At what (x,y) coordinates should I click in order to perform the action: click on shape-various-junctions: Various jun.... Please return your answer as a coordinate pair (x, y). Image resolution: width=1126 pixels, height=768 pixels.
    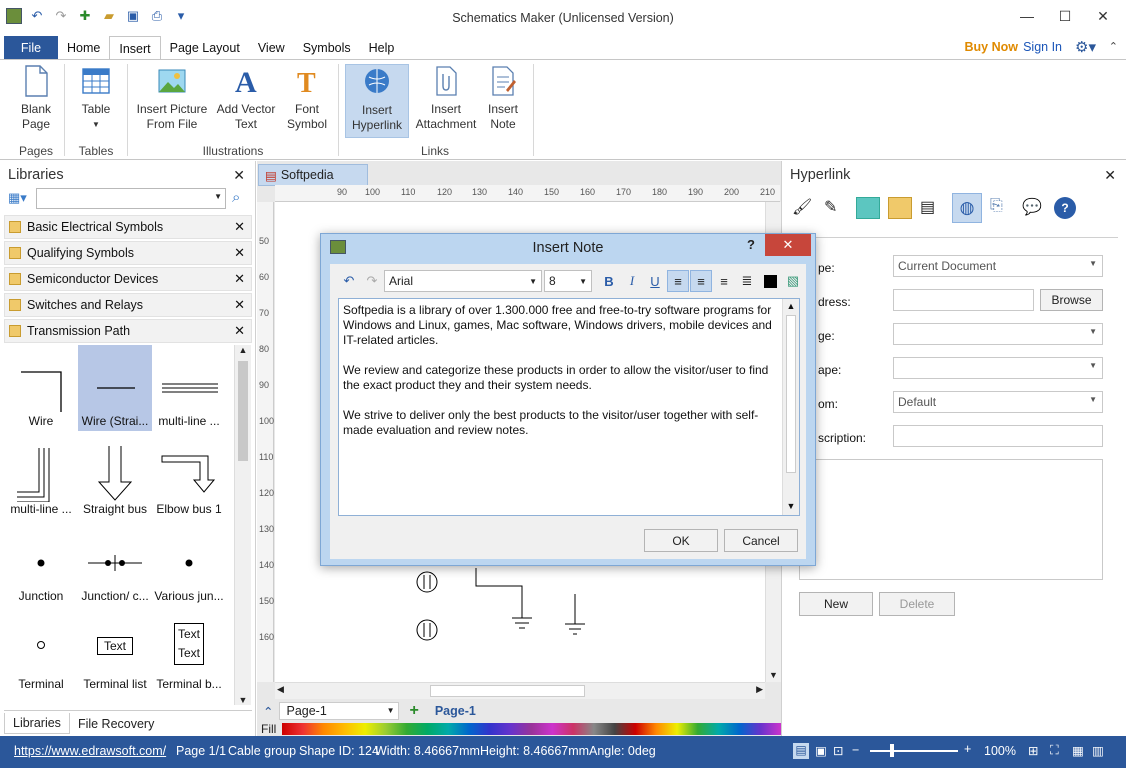
    Looking at the image, I should click on (189, 563).